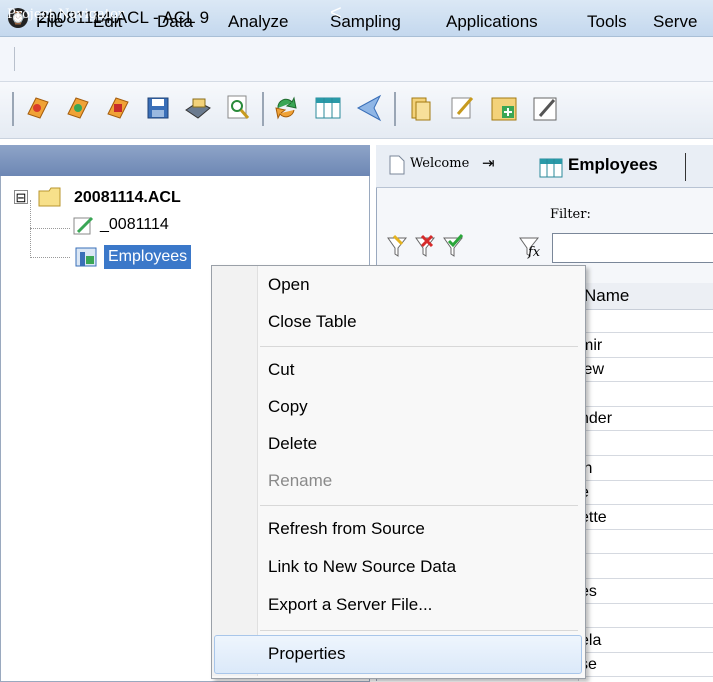  I want to click on menu-refresh-from-source: Refresh from Source, so click(346, 529).